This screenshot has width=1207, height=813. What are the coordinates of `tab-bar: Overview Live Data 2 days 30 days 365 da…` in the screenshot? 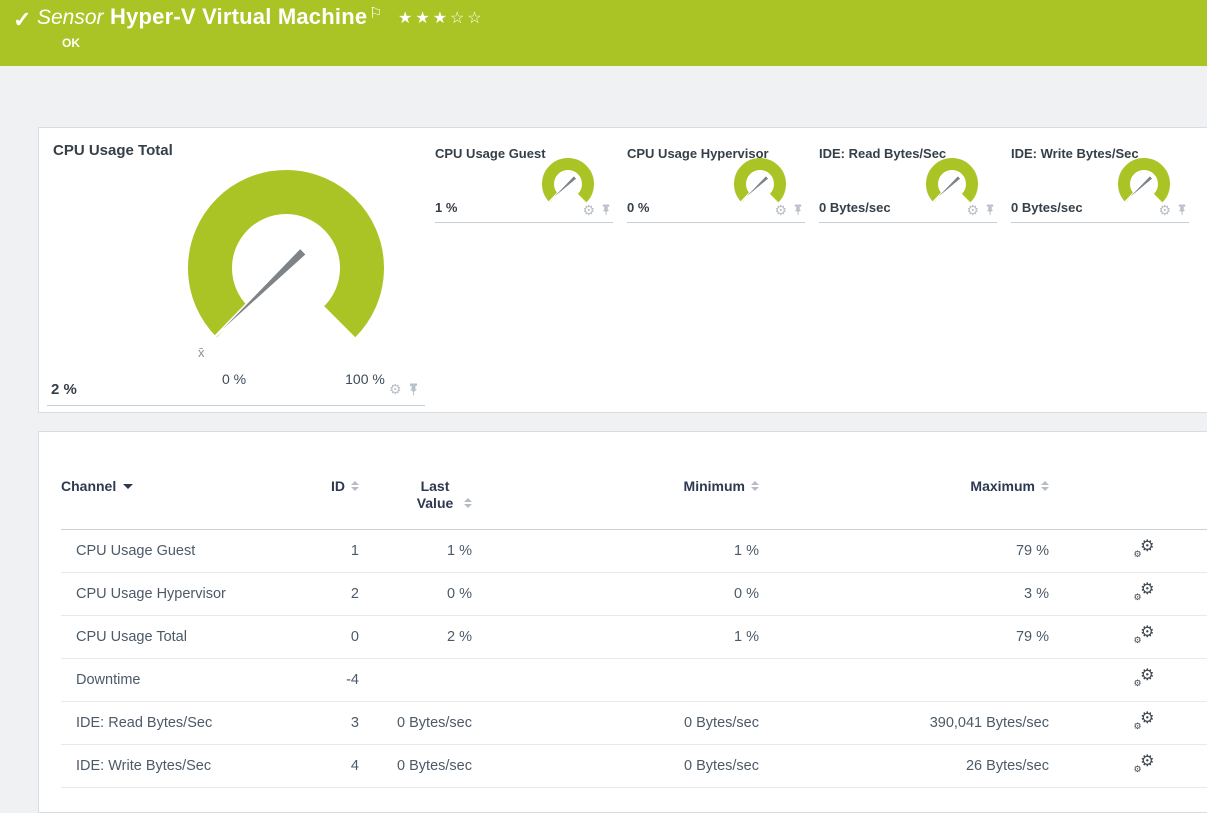 It's located at (603, 125).